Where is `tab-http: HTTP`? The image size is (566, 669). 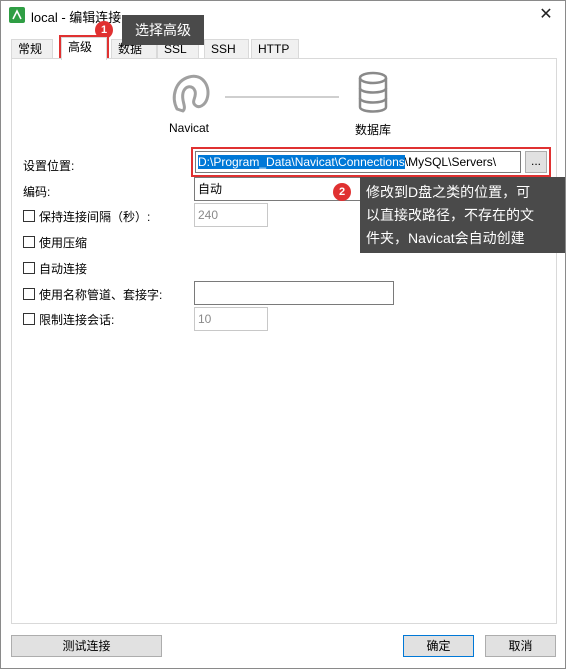
tab-http: HTTP is located at coordinates (275, 49).